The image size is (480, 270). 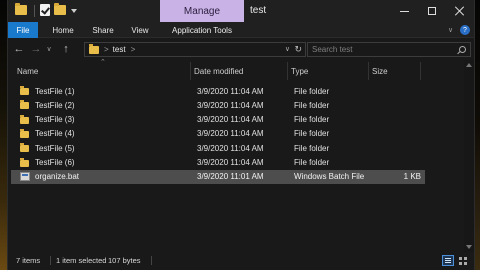 I want to click on arrow-up-icon: ↑, so click(x=66, y=49).